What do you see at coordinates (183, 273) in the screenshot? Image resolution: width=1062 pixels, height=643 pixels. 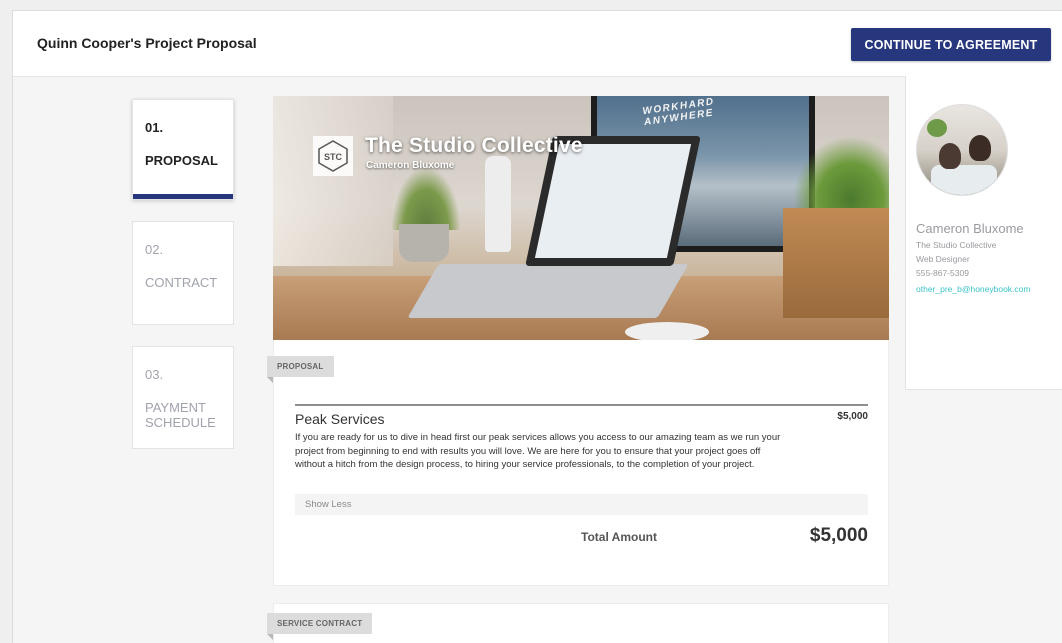 I see `step-contract: 02. CONTRACT` at bounding box center [183, 273].